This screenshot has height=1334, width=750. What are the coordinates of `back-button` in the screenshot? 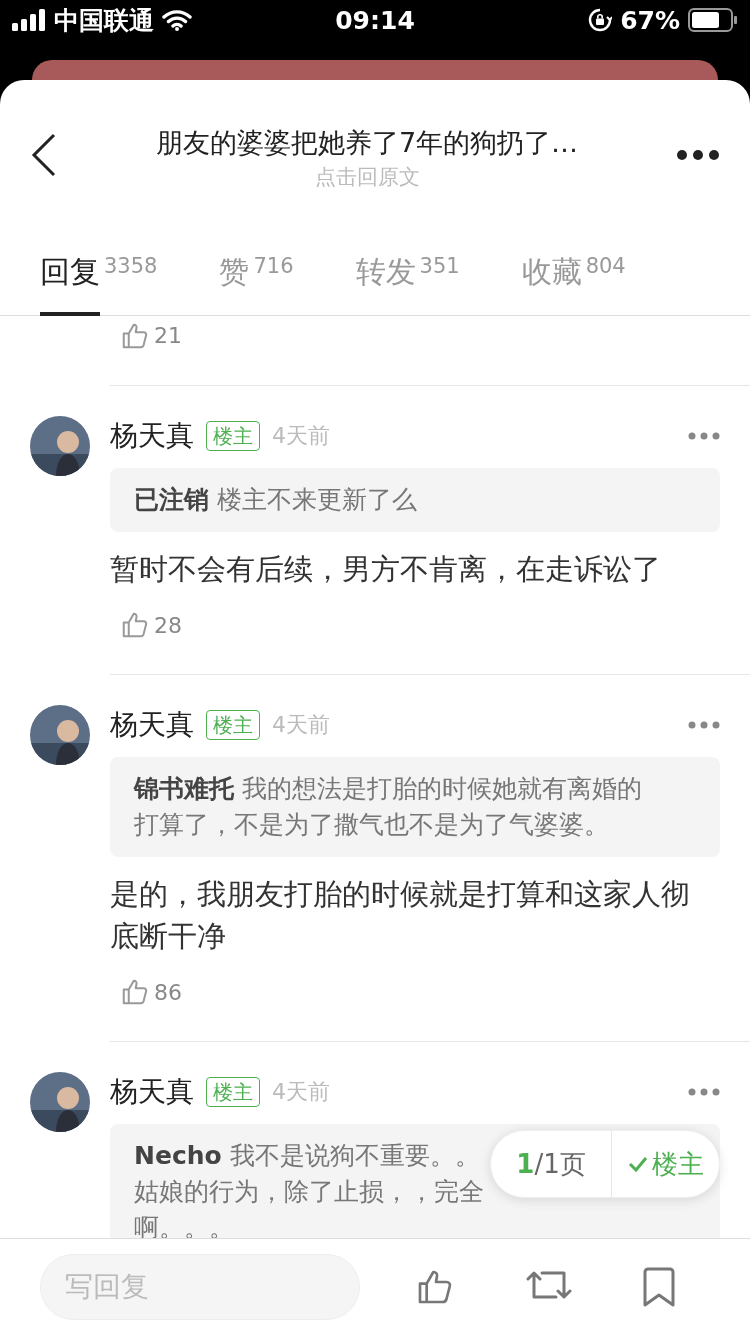 It's located at (44, 155).